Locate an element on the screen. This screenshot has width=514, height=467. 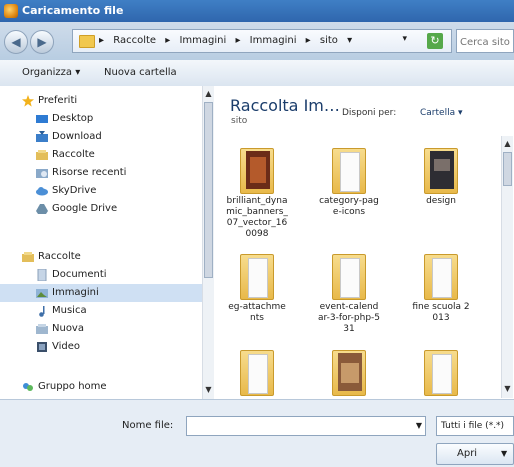
sidebar-item-label: Download is located at coordinates (77, 136).